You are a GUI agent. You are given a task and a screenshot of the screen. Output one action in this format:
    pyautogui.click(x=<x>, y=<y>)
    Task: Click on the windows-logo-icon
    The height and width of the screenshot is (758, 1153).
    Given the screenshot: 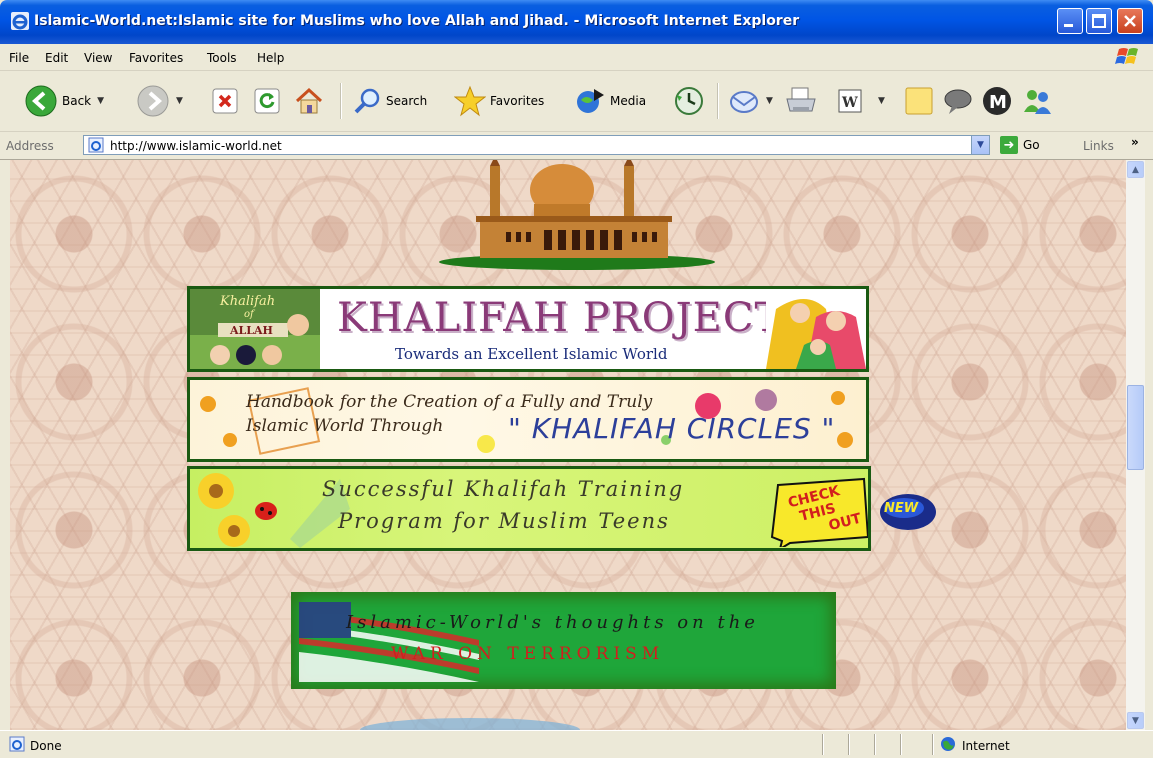 What is the action you would take?
    pyautogui.click(x=1126, y=57)
    